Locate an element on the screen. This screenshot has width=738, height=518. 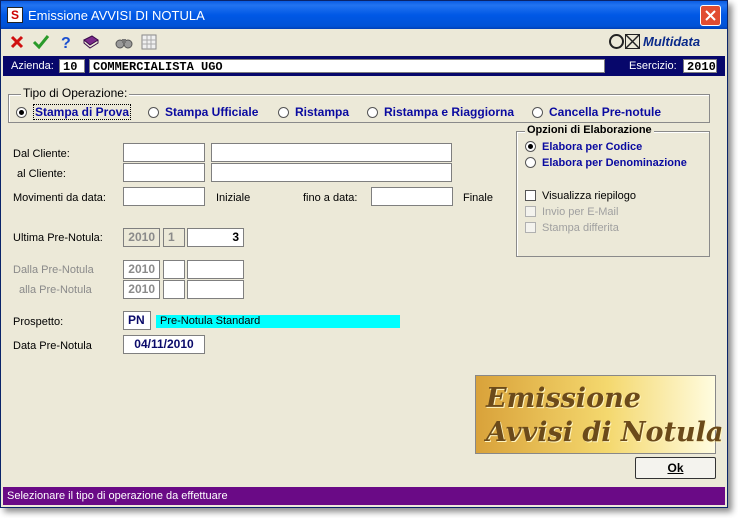
window-title: Emissione AVVISI DI NOTULA is located at coordinates (116, 15).